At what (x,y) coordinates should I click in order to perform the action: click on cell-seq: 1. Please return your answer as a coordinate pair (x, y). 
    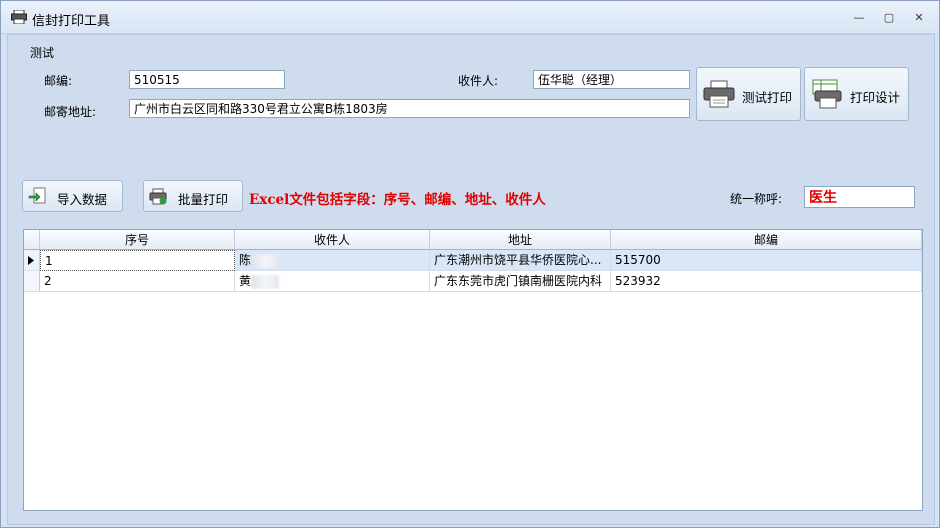
    Looking at the image, I should click on (137, 260).